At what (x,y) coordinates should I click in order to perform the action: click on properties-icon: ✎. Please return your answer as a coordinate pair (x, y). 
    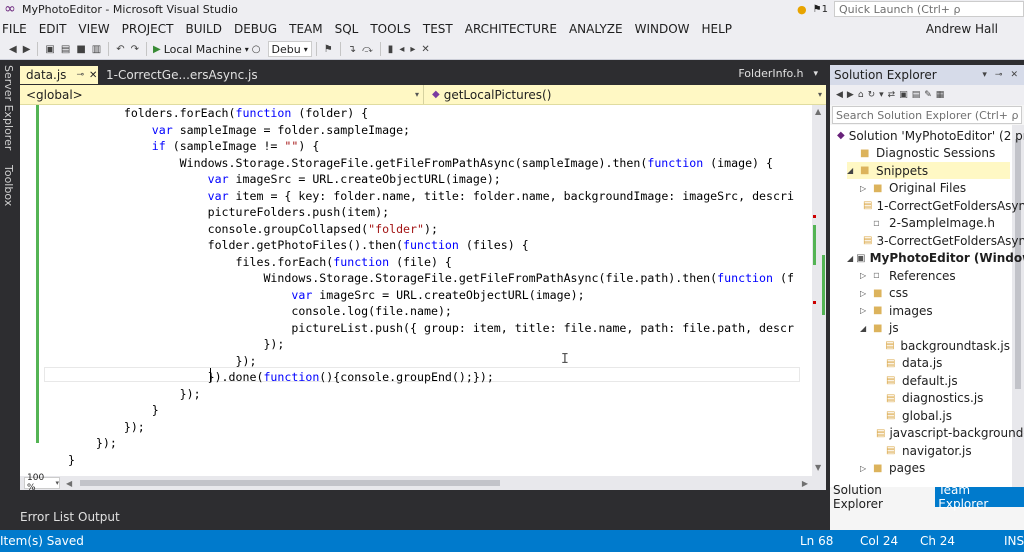
    Looking at the image, I should click on (928, 95).